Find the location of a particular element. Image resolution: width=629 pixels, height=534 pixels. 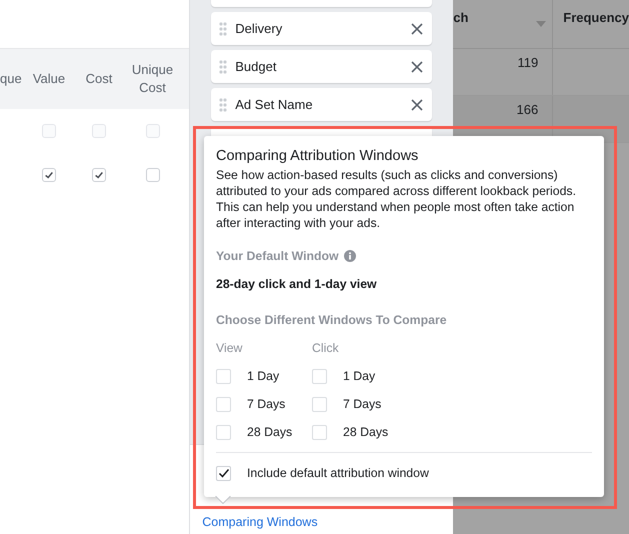

column-header: Unique Cost is located at coordinates (152, 79).